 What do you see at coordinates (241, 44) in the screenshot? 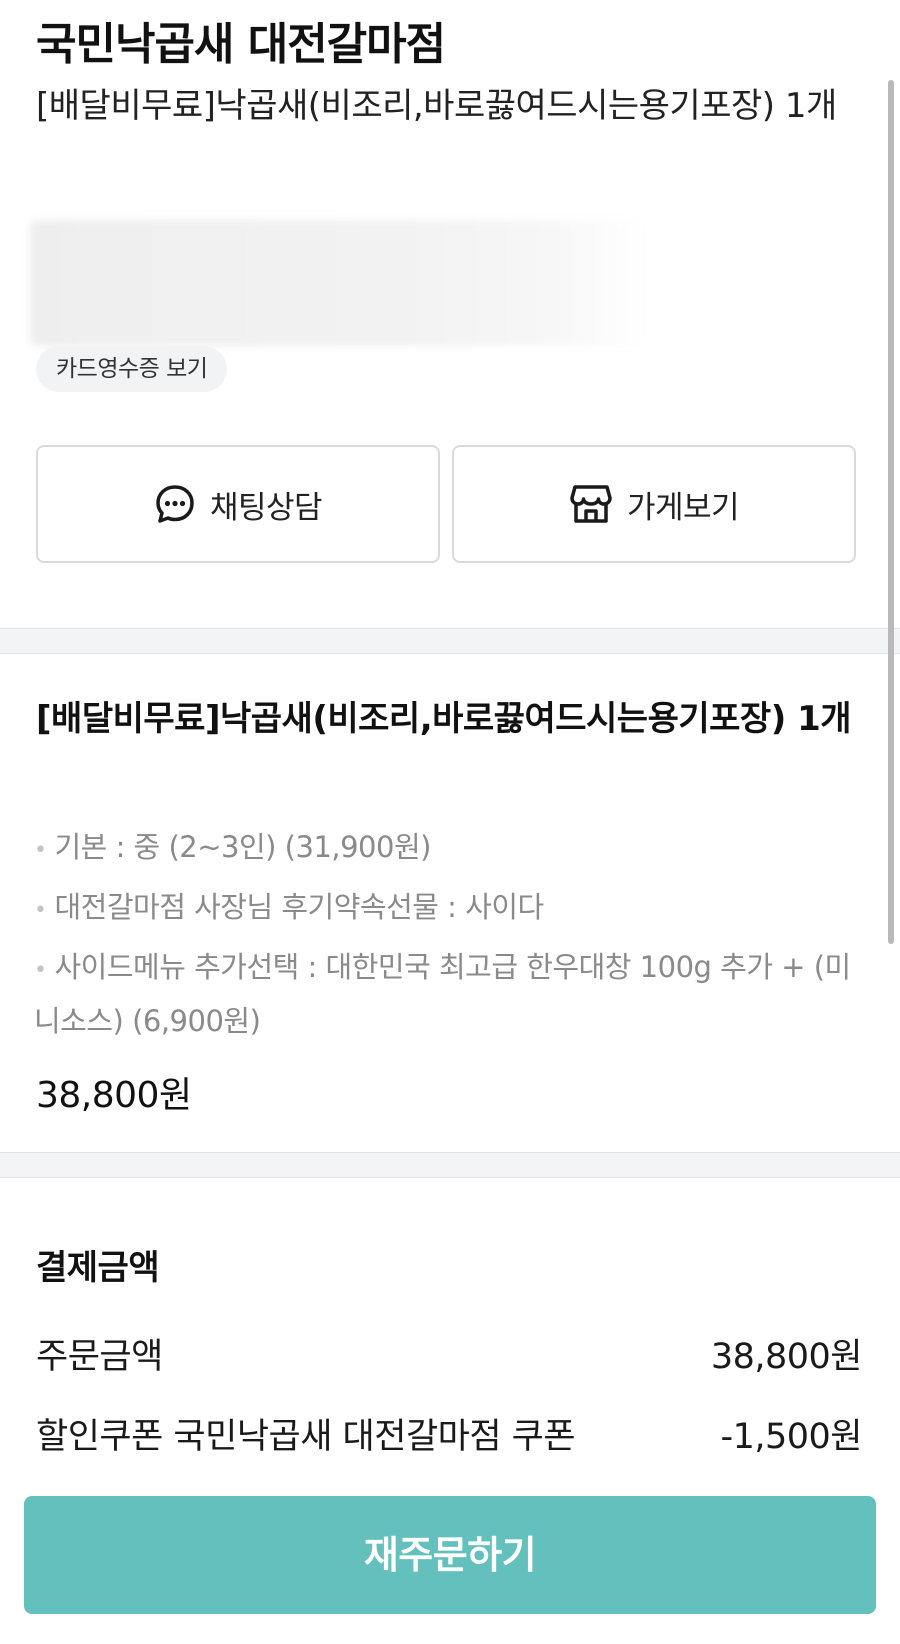
I see `store-name: 국민낙곱새 대전갈마점` at bounding box center [241, 44].